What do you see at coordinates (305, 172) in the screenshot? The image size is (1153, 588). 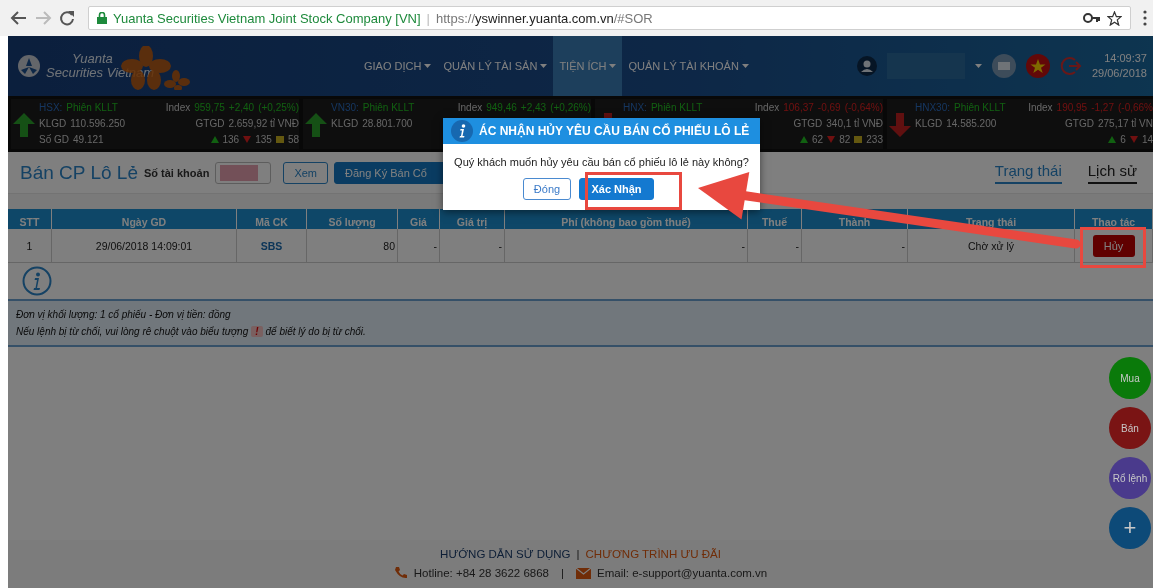 I see `action-button: Xem` at bounding box center [305, 172].